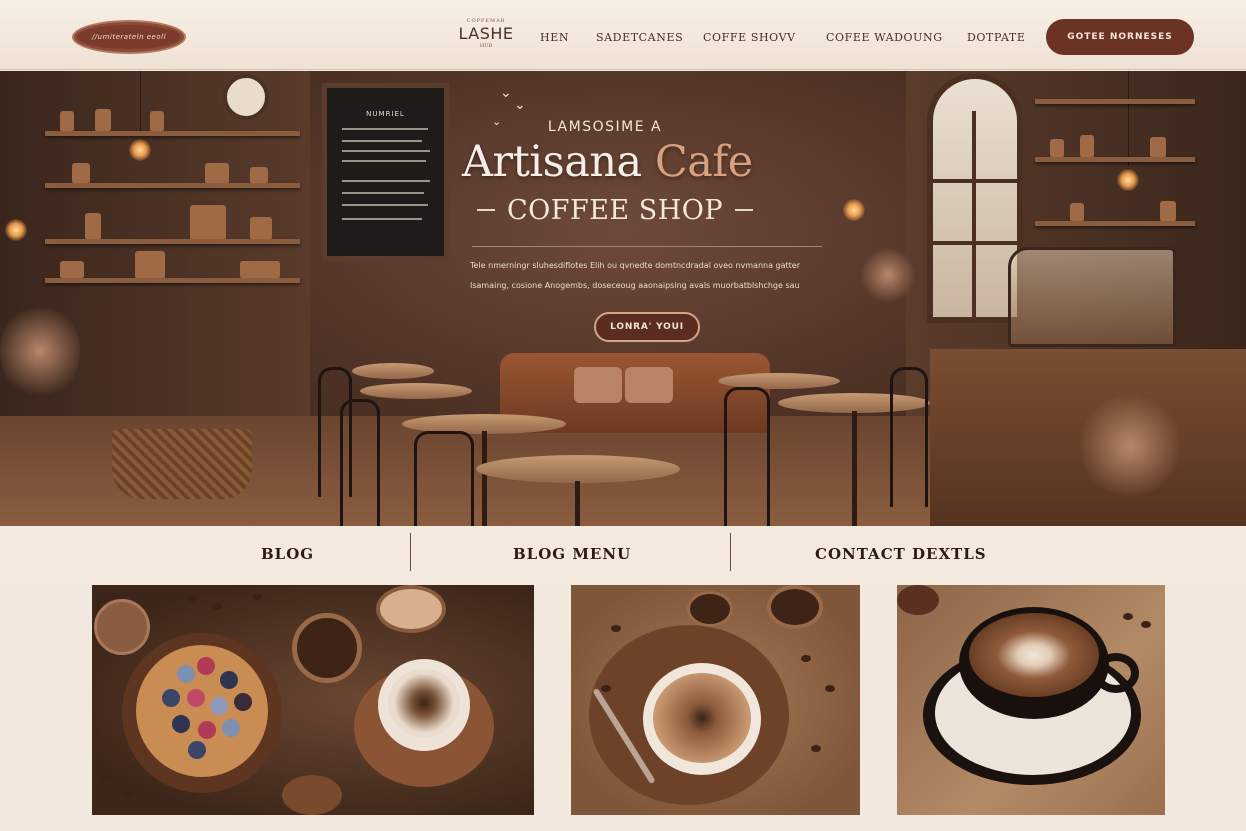  I want to click on section-divider, so click(730, 552).